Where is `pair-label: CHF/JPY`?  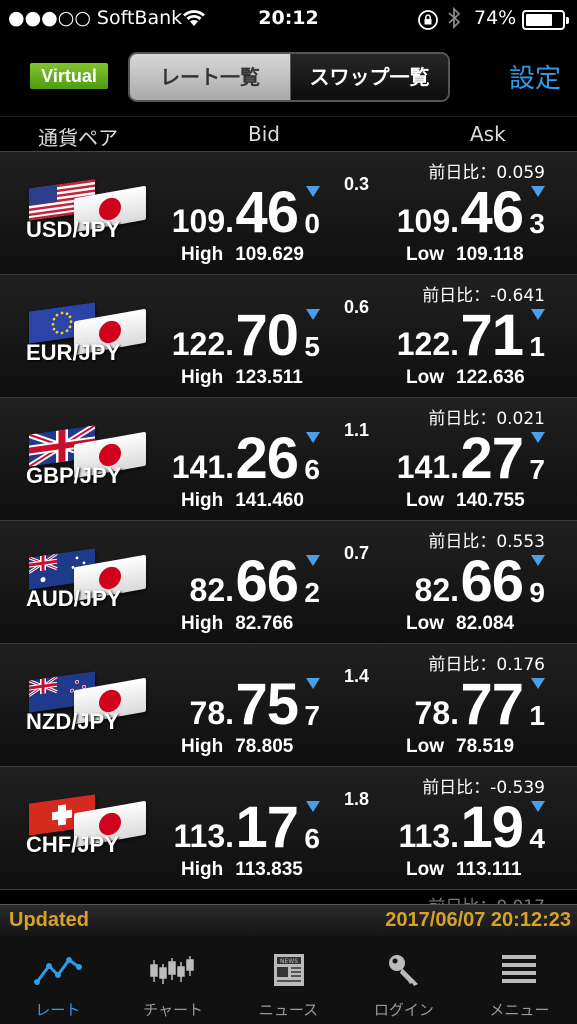 pair-label: CHF/JPY is located at coordinates (72, 844).